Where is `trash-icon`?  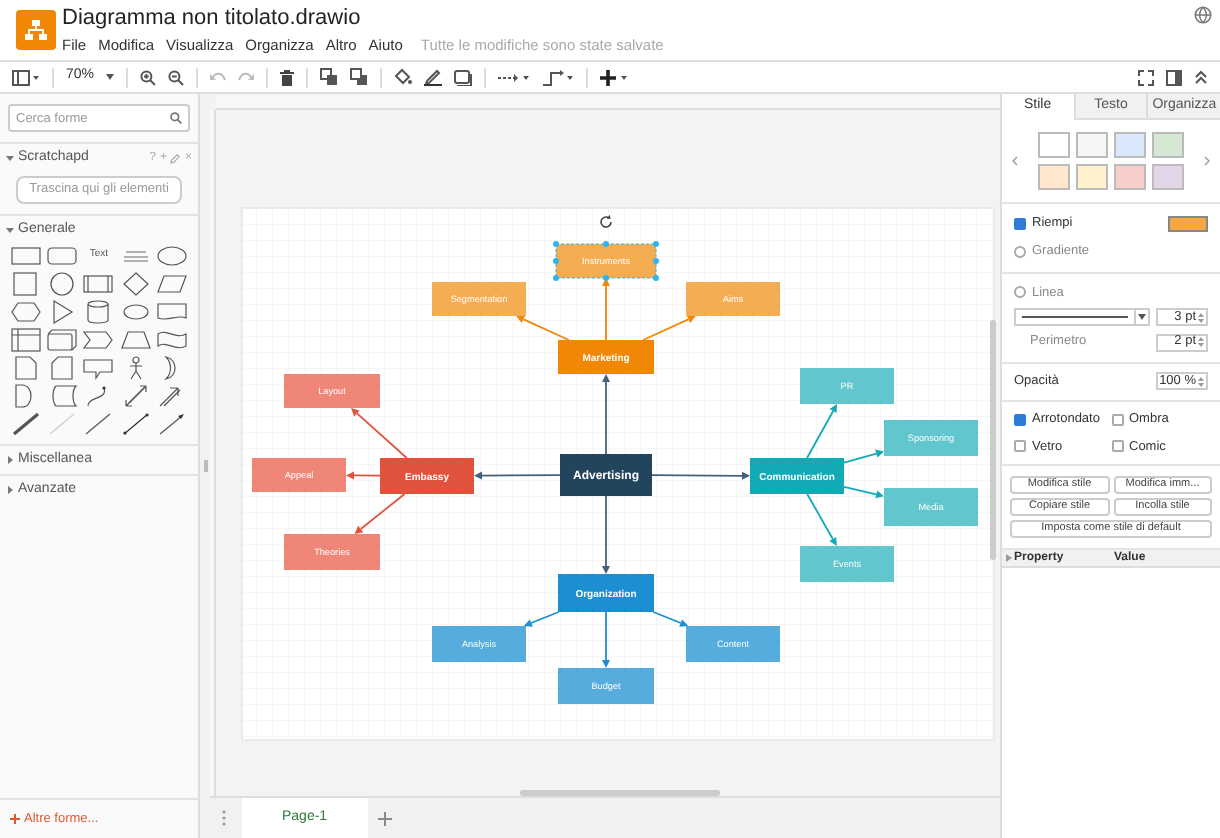 trash-icon is located at coordinates (287, 77).